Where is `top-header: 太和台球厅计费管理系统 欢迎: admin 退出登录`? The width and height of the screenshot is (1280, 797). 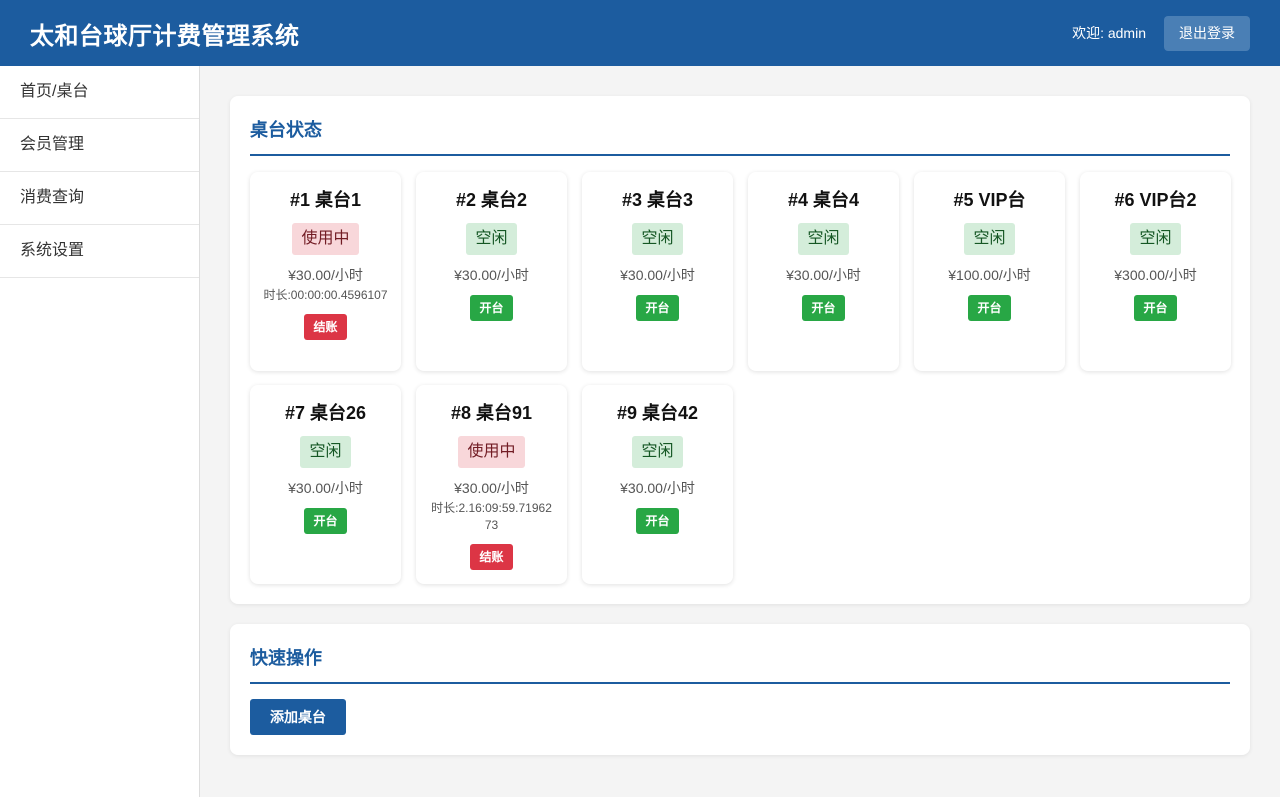 top-header: 太和台球厅计费管理系统 欢迎: admin 退出登录 is located at coordinates (640, 33).